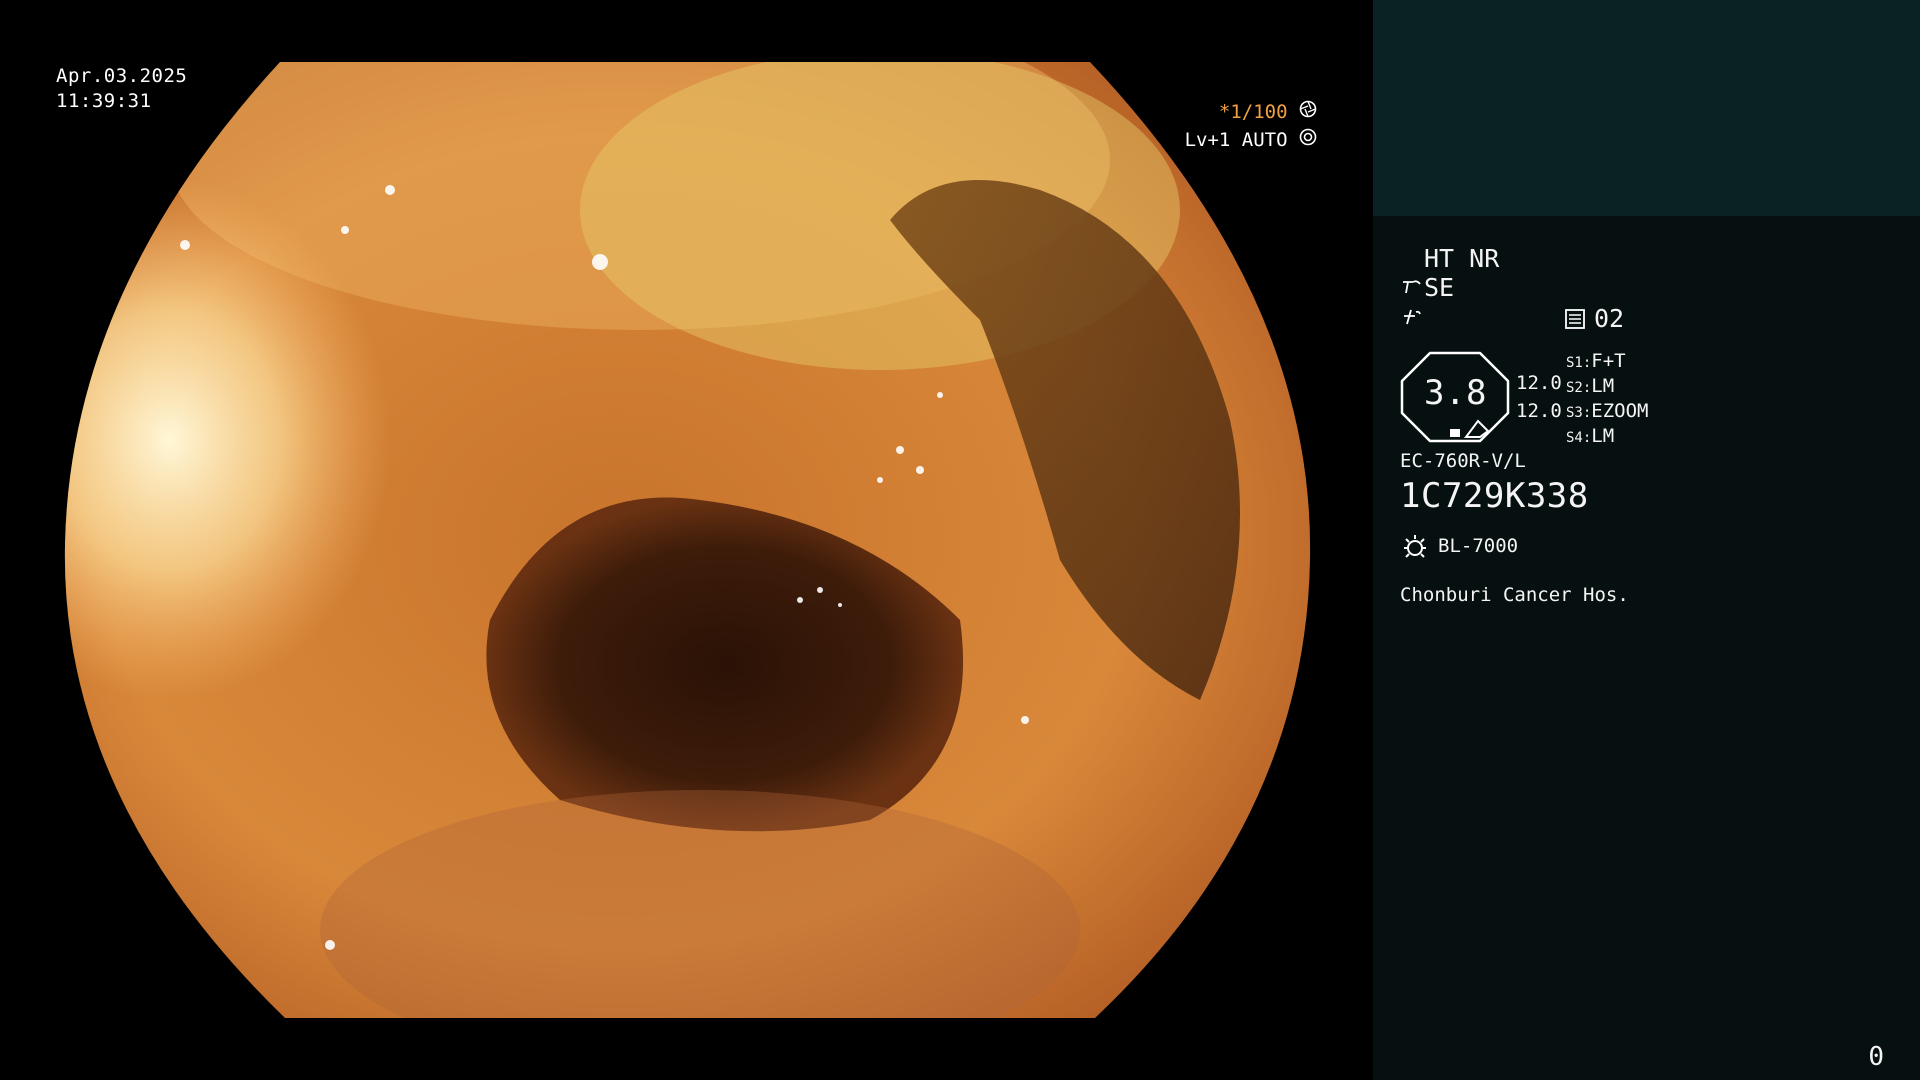 The image size is (1920, 1080). Describe the element at coordinates (1415, 546) in the screenshot. I see `light-source-icon` at that location.